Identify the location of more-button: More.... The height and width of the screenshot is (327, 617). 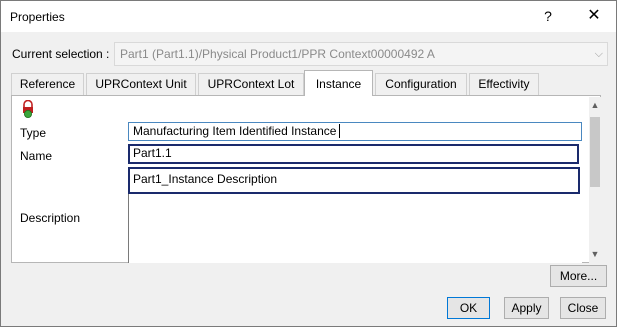
(578, 276).